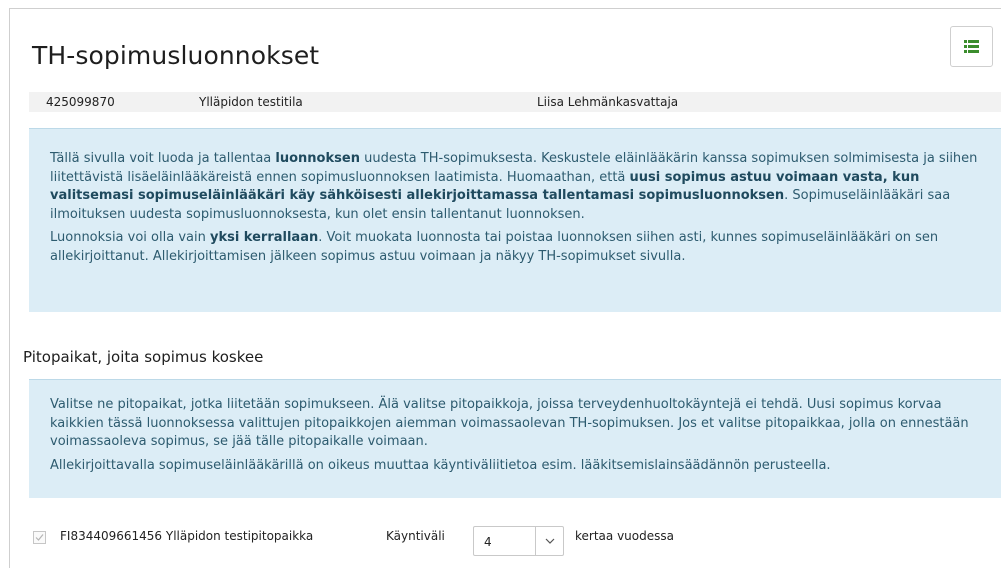  Describe the element at coordinates (143, 357) in the screenshot. I see `section-title: Pitopaikat, joita sopimus koskee` at that location.